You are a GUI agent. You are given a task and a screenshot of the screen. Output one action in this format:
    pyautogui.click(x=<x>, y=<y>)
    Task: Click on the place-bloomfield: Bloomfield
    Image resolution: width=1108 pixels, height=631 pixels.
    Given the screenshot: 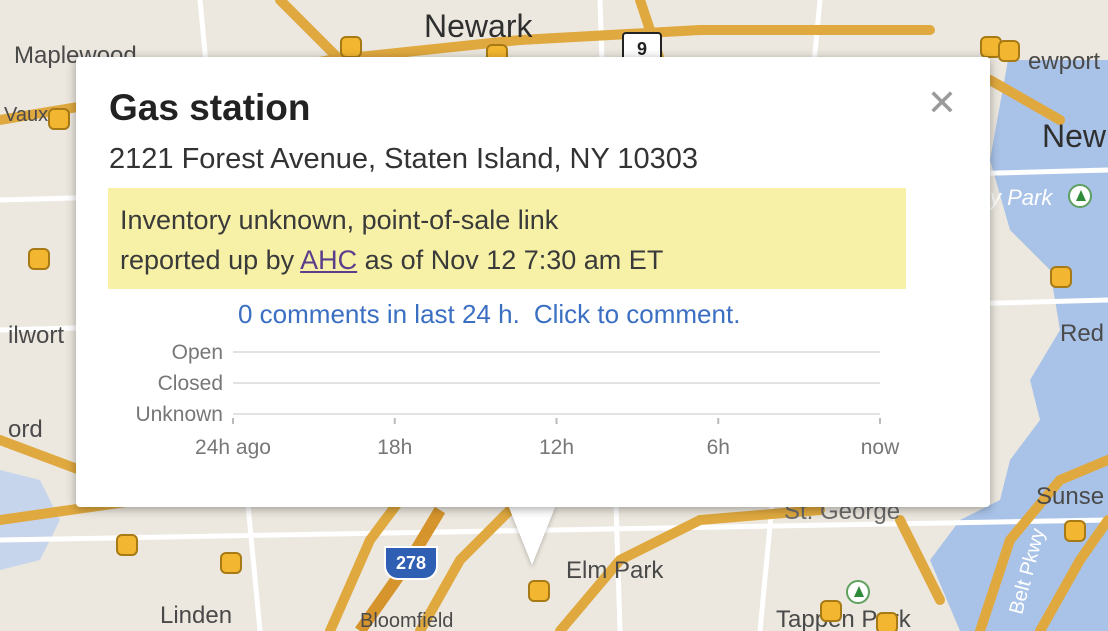 What is the action you would take?
    pyautogui.click(x=407, y=620)
    